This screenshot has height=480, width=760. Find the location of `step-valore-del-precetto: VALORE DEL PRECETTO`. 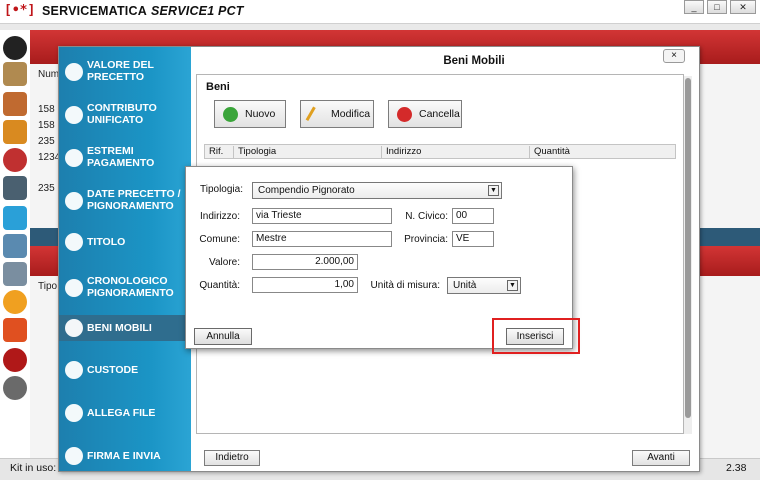

step-valore-del-precetto: VALORE DEL PRECETTO is located at coordinates (125, 72).